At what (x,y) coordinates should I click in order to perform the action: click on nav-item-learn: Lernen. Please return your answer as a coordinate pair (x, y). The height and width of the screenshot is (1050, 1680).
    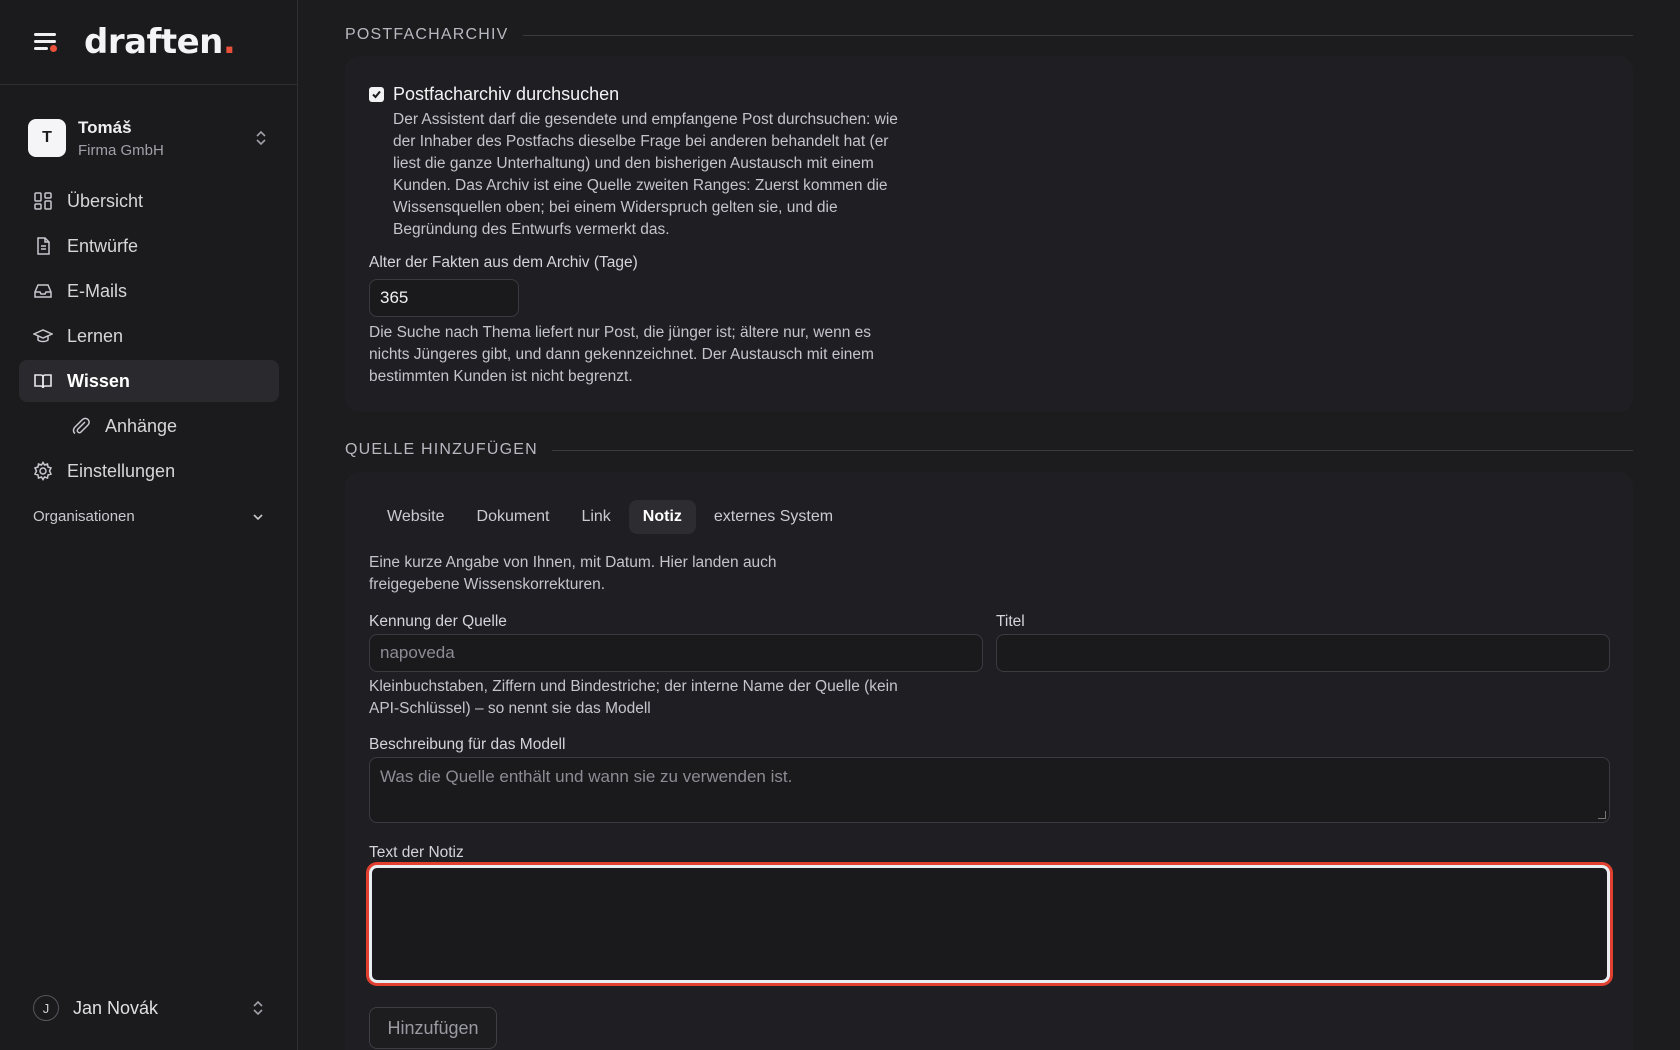
    Looking at the image, I should click on (149, 336).